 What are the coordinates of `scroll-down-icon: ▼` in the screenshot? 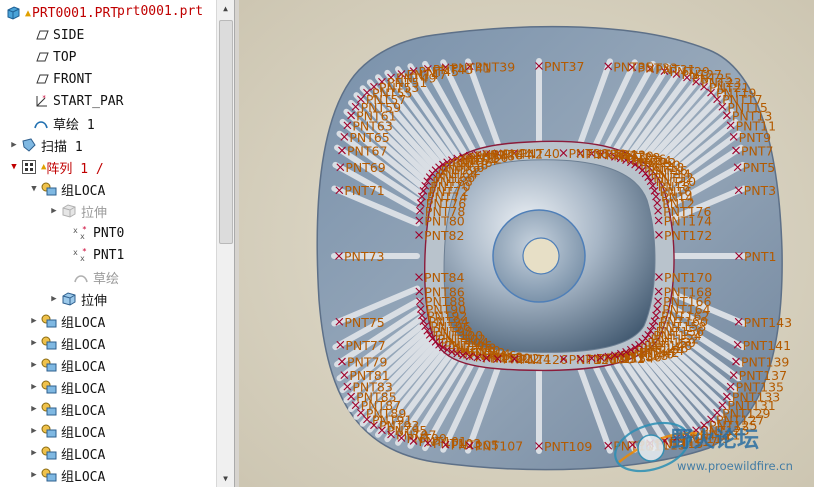 It's located at (225, 478).